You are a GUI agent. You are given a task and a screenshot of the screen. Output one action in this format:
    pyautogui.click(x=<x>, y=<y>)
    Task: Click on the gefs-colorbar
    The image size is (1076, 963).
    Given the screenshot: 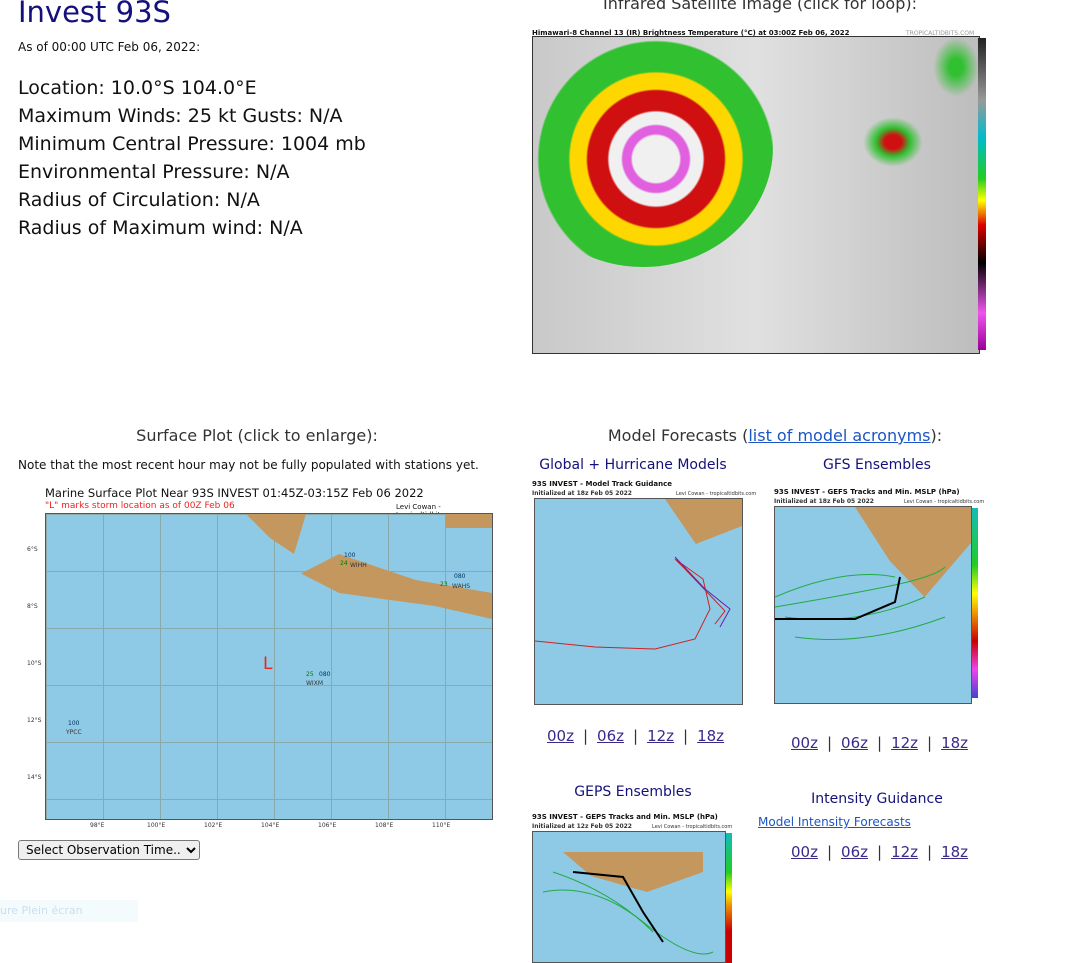 What is the action you would take?
    pyautogui.click(x=975, y=603)
    